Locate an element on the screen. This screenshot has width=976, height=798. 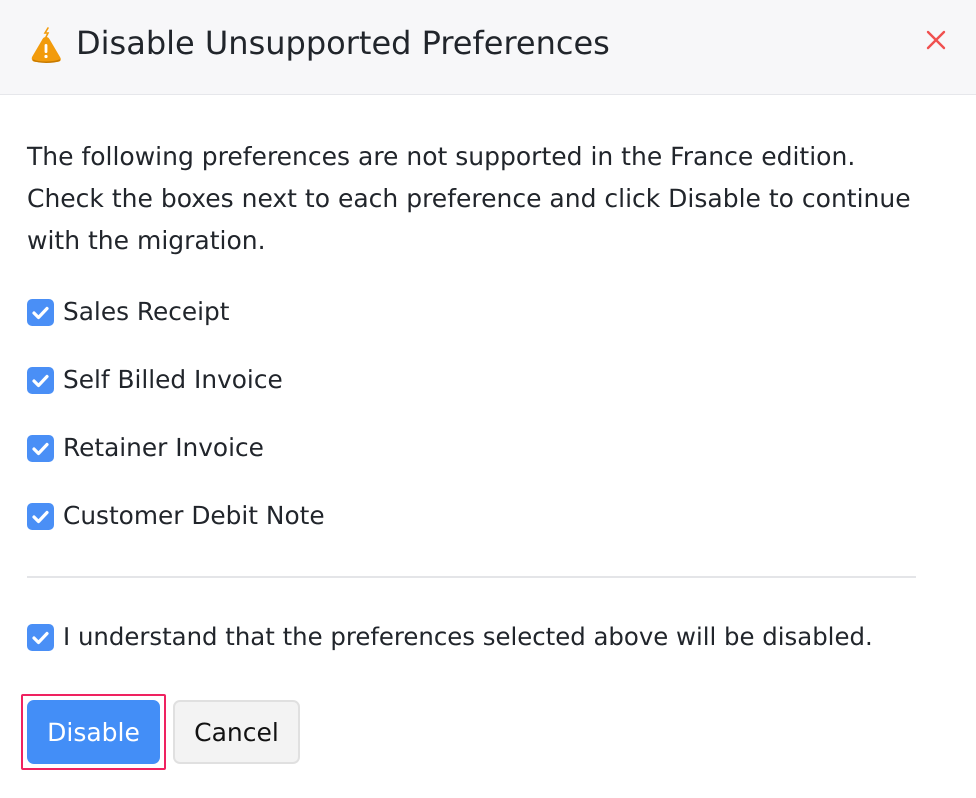
instruction-text: The following preferences are not supported in the France edition. Check the boxes next to each preference and click Disable to continue with the migration. is located at coordinates (469, 199).